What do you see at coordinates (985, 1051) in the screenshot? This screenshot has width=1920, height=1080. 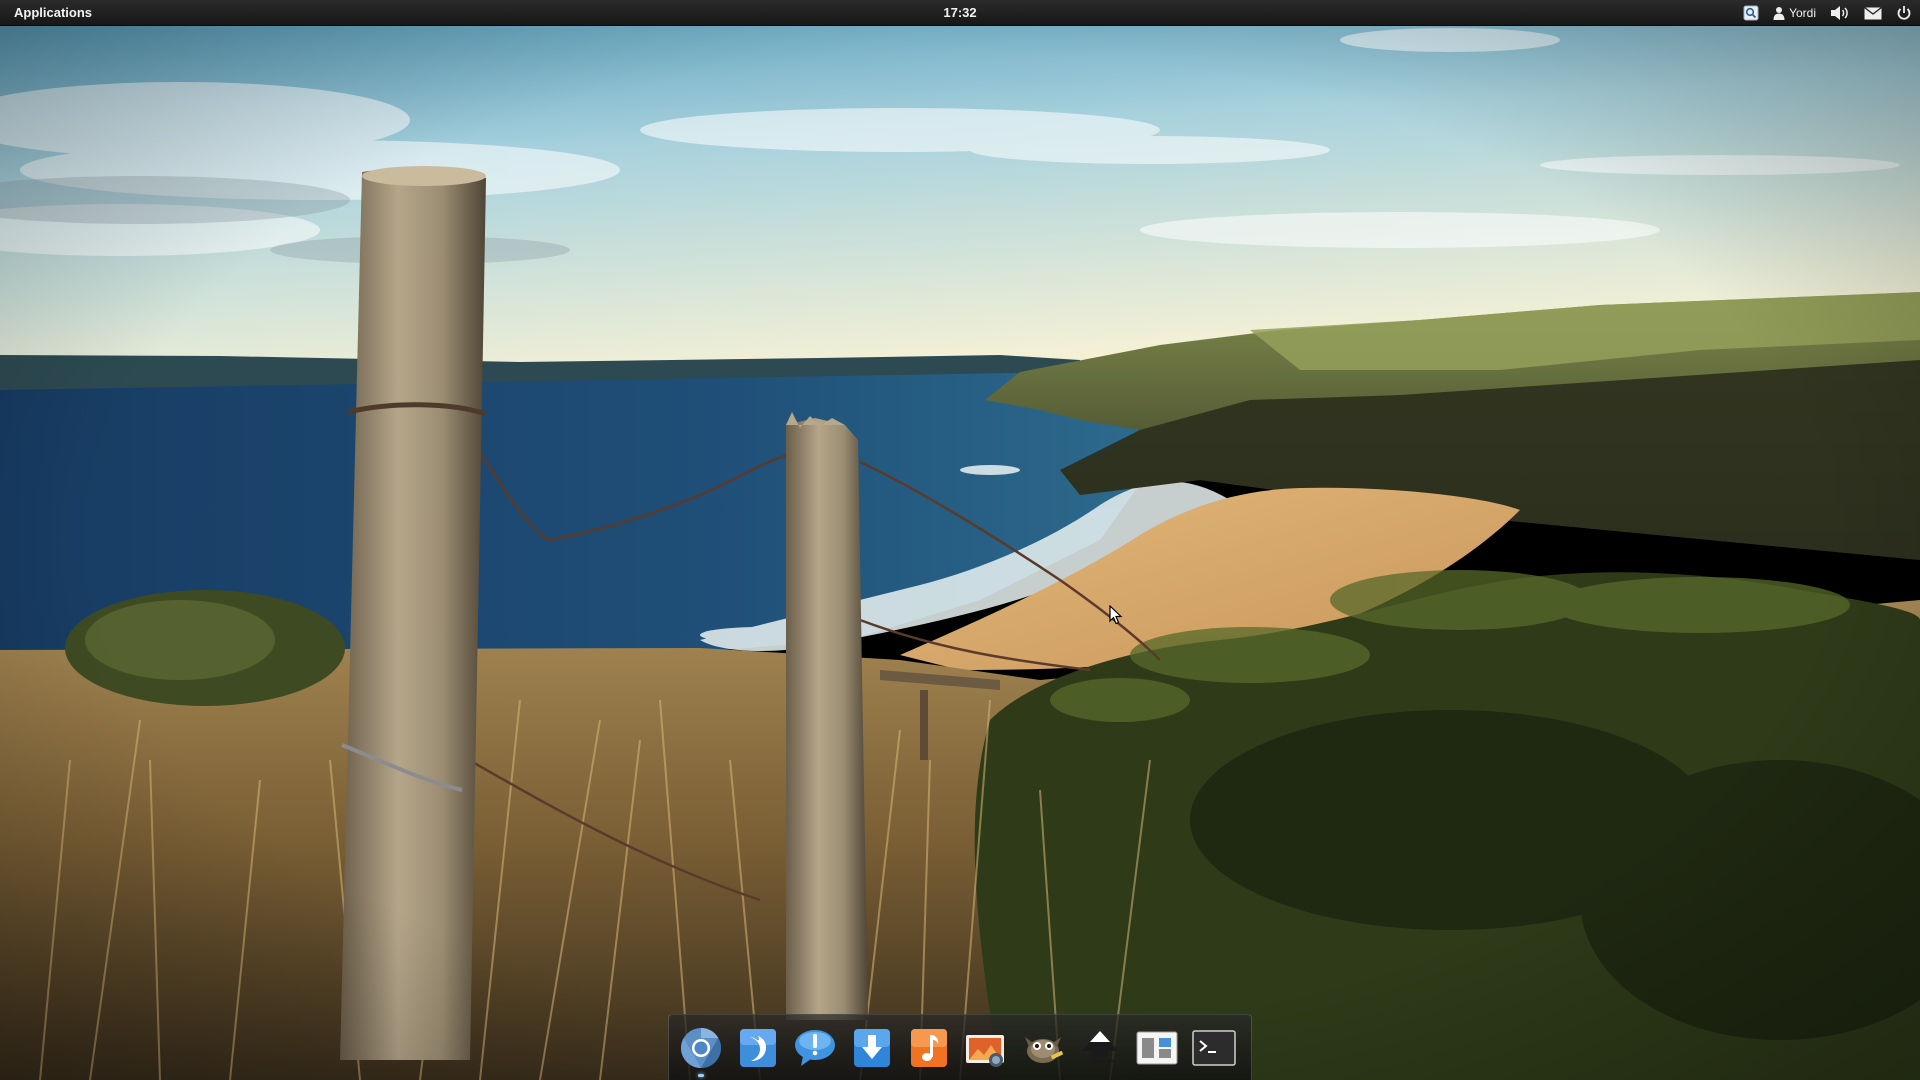 I see `photo-icon` at bounding box center [985, 1051].